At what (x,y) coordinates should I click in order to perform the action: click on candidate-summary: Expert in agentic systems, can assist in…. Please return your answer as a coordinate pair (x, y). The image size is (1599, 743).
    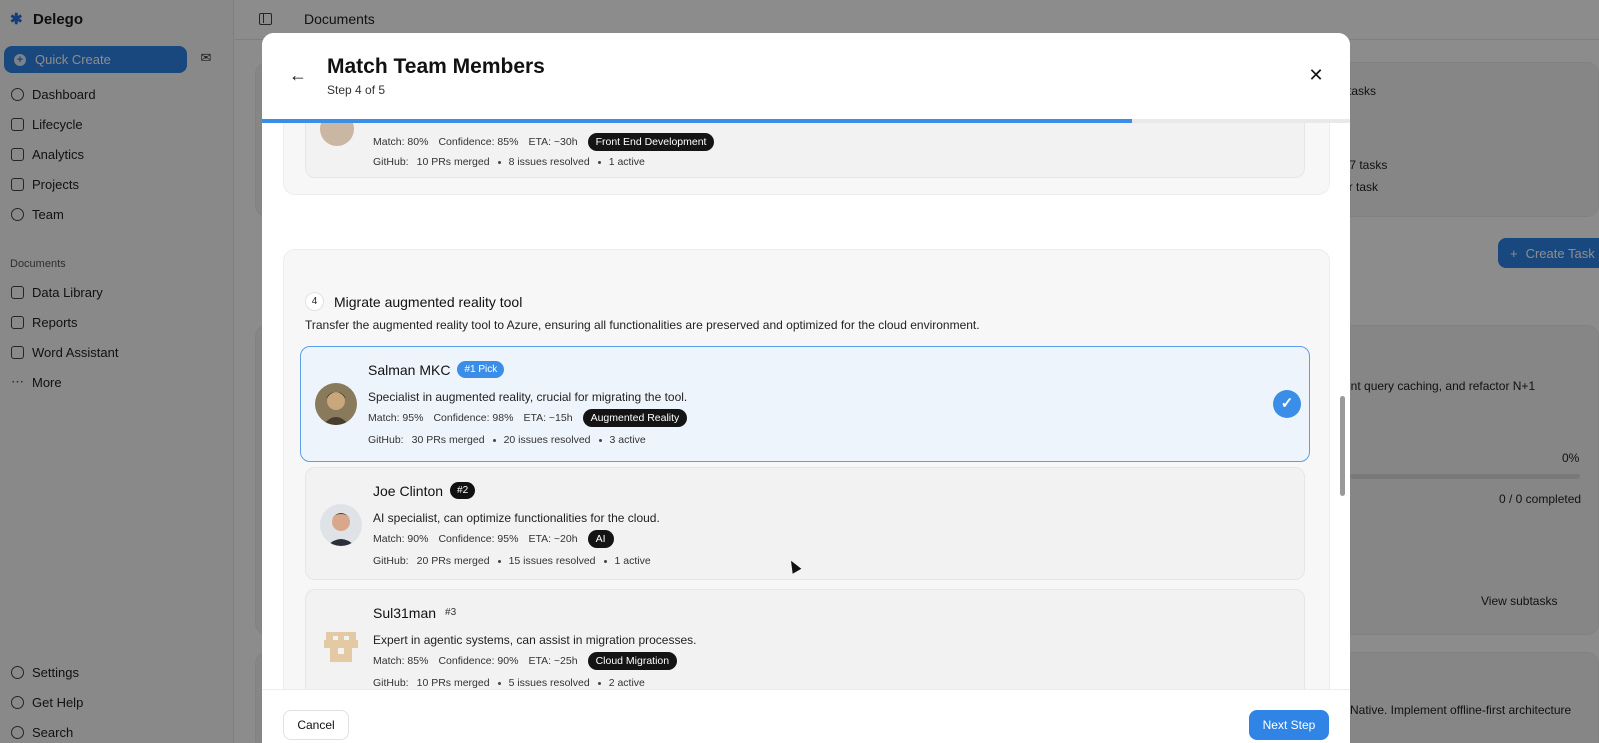
    Looking at the image, I should click on (535, 640).